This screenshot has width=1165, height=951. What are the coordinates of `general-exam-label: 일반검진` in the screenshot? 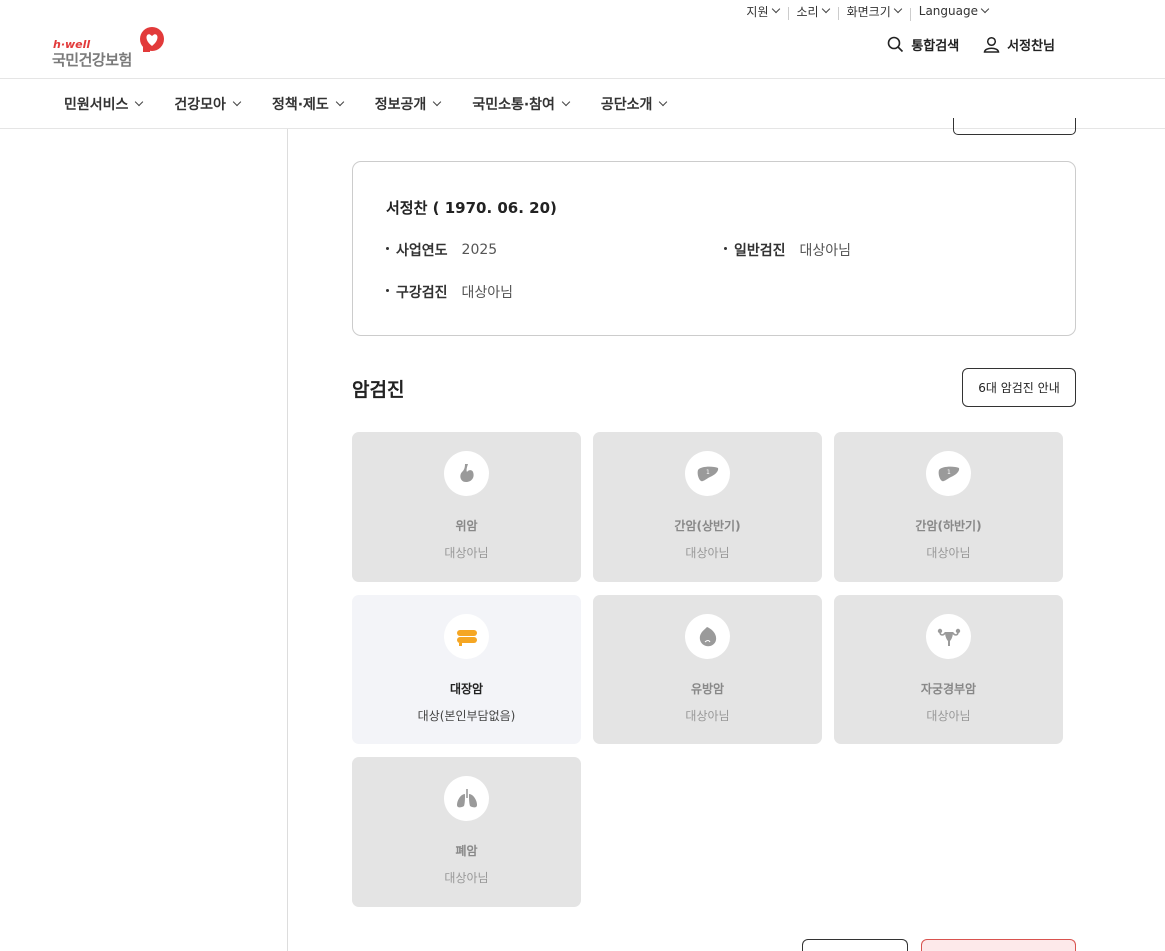 It's located at (755, 250).